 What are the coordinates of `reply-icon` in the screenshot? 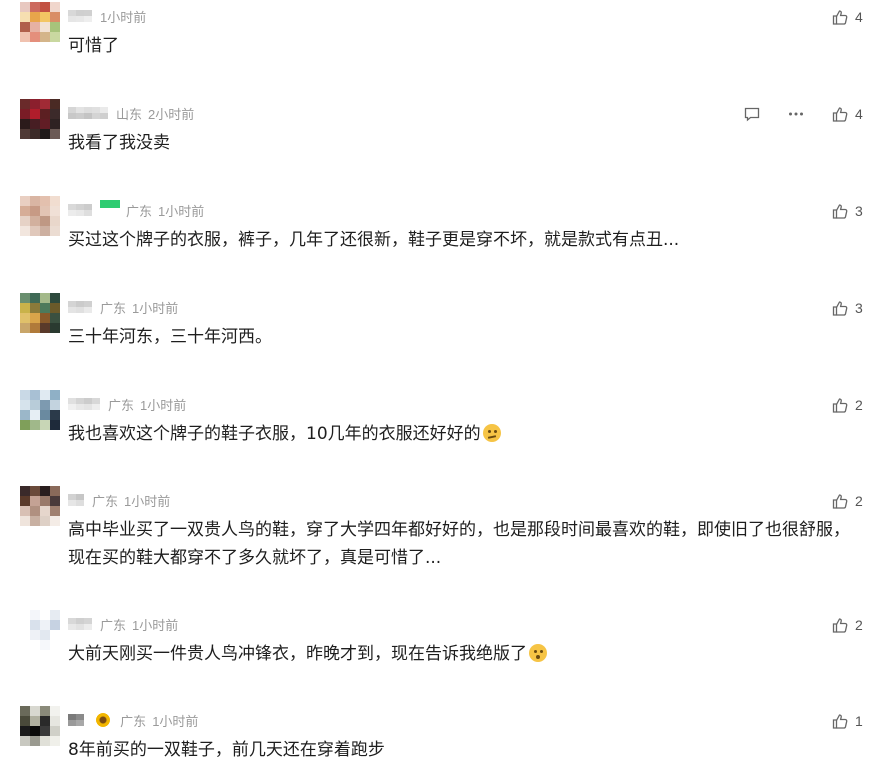 It's located at (752, 114).